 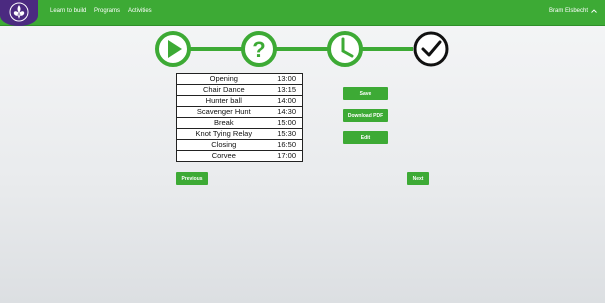 What do you see at coordinates (223, 123) in the screenshot?
I see `activity-name: Break` at bounding box center [223, 123].